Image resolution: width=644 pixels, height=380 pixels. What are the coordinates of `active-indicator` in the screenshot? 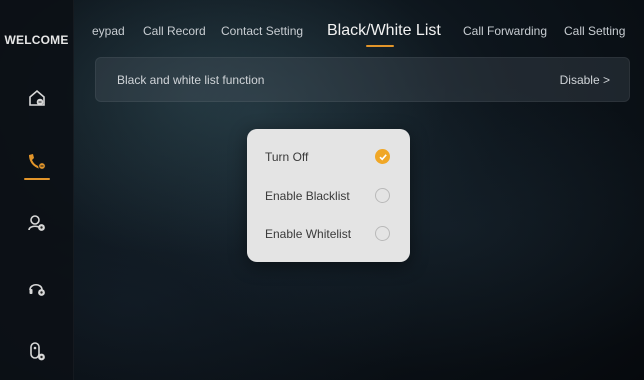 It's located at (37, 179).